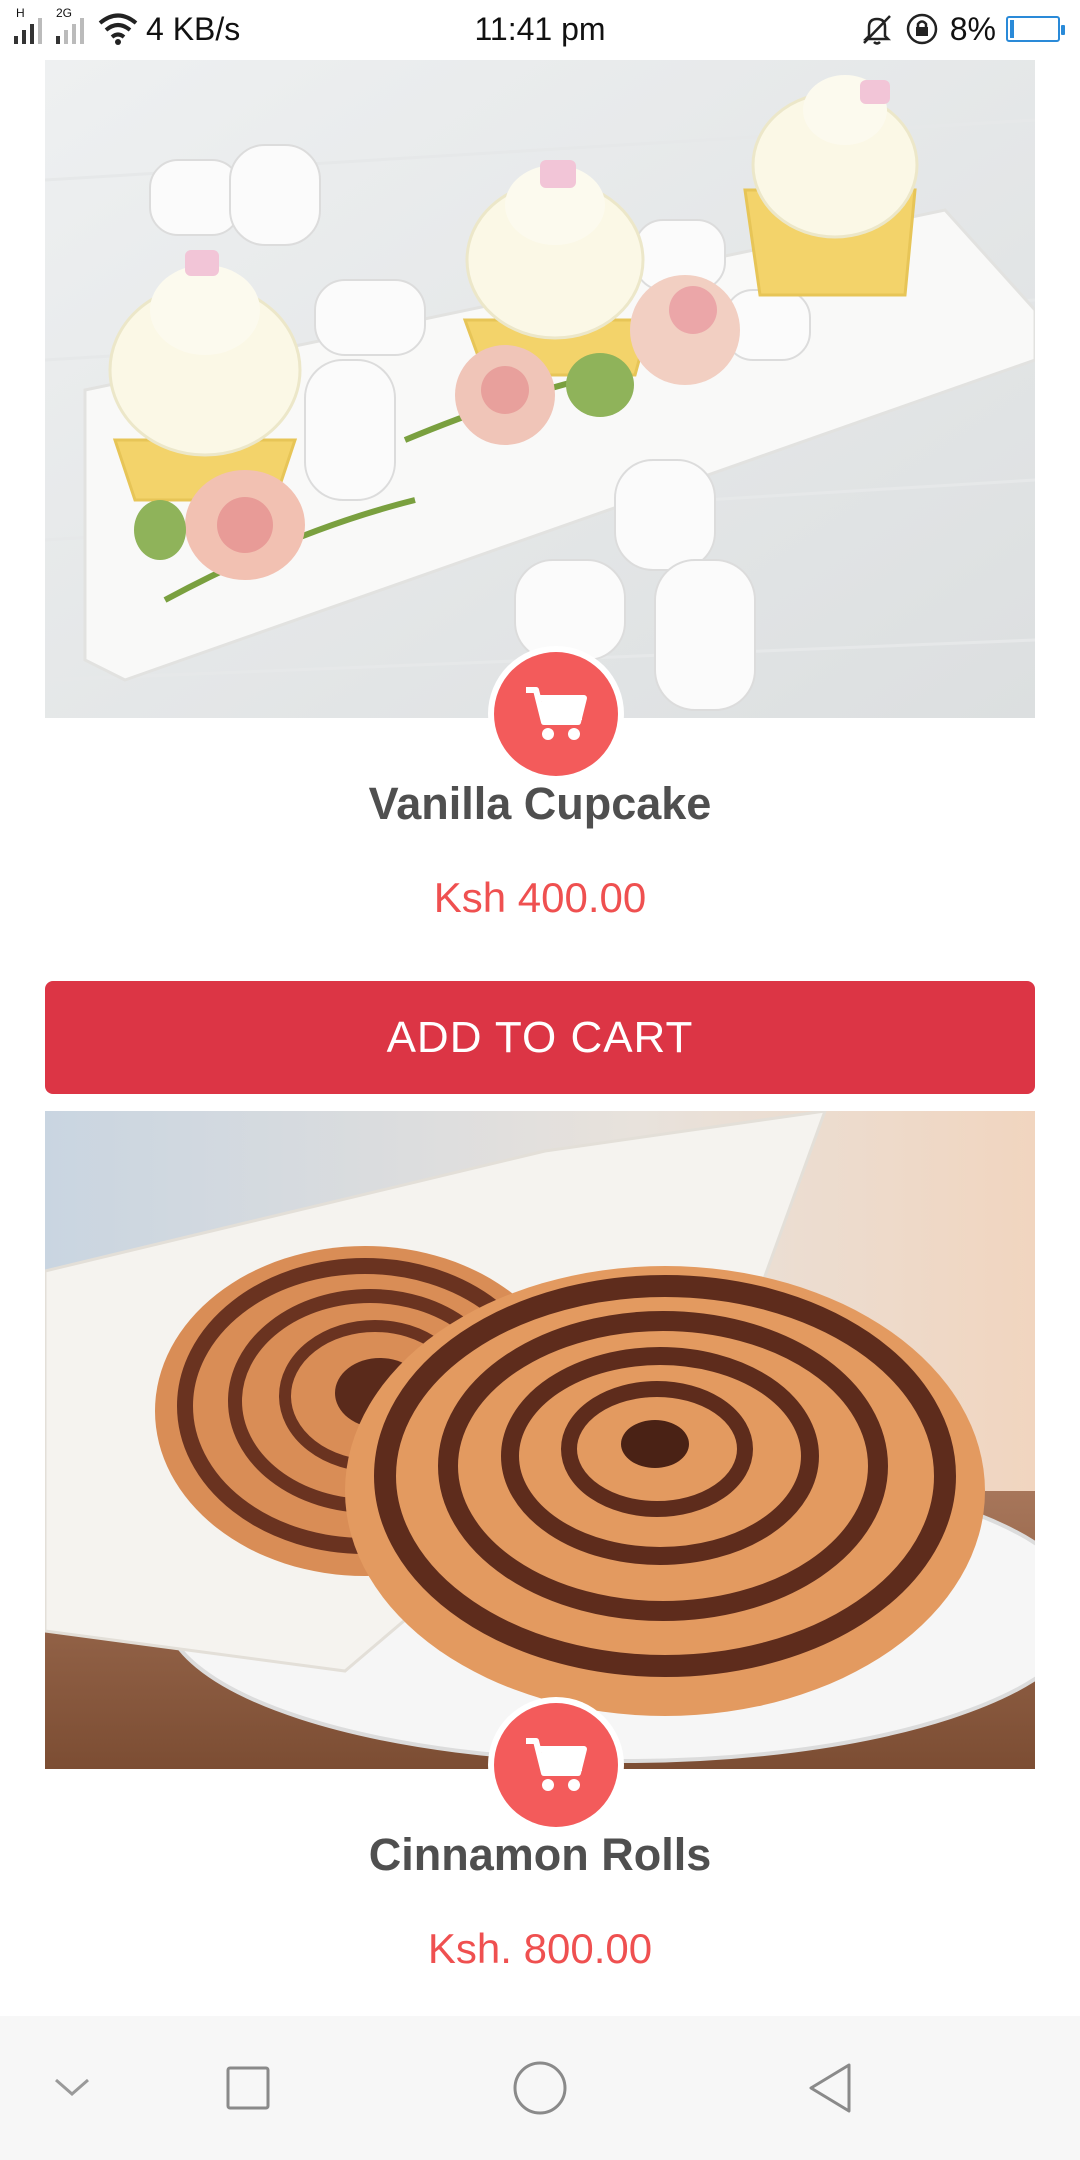 The image size is (1080, 2160). Describe the element at coordinates (540, 1037) in the screenshot. I see `add-to-cart-button: ADD TO CART` at that location.